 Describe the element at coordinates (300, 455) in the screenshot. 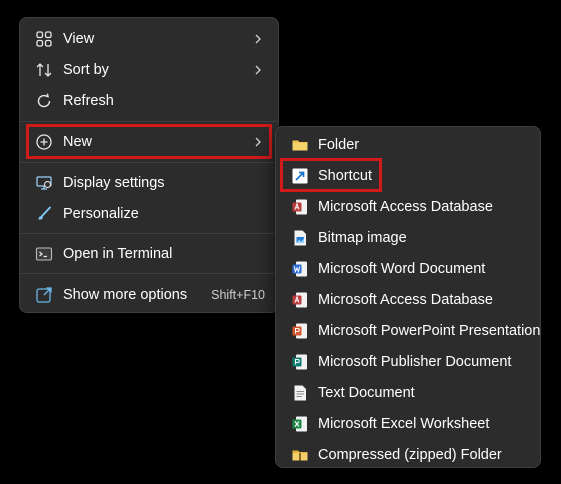

I see `zip-folder-icon` at that location.